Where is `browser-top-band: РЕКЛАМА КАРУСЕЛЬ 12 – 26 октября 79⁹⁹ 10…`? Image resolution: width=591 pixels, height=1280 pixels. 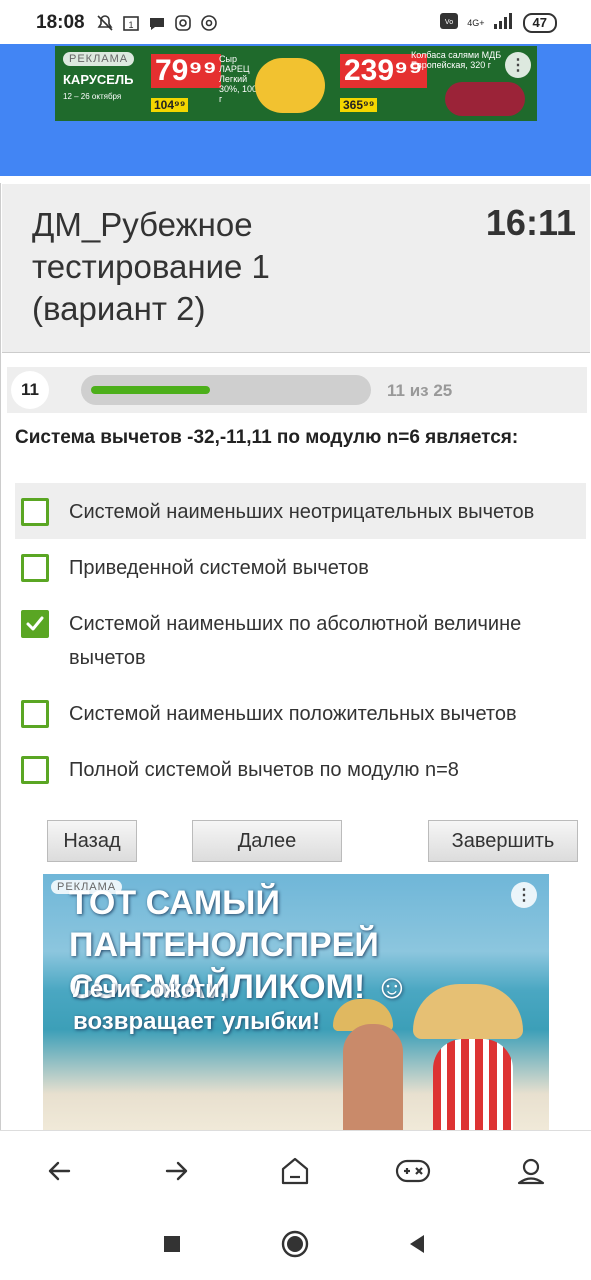
browser-top-band: РЕКЛАМА КАРУСЕЛЬ 12 – 26 октября 79⁹⁹ 10… is located at coordinates (295, 110).